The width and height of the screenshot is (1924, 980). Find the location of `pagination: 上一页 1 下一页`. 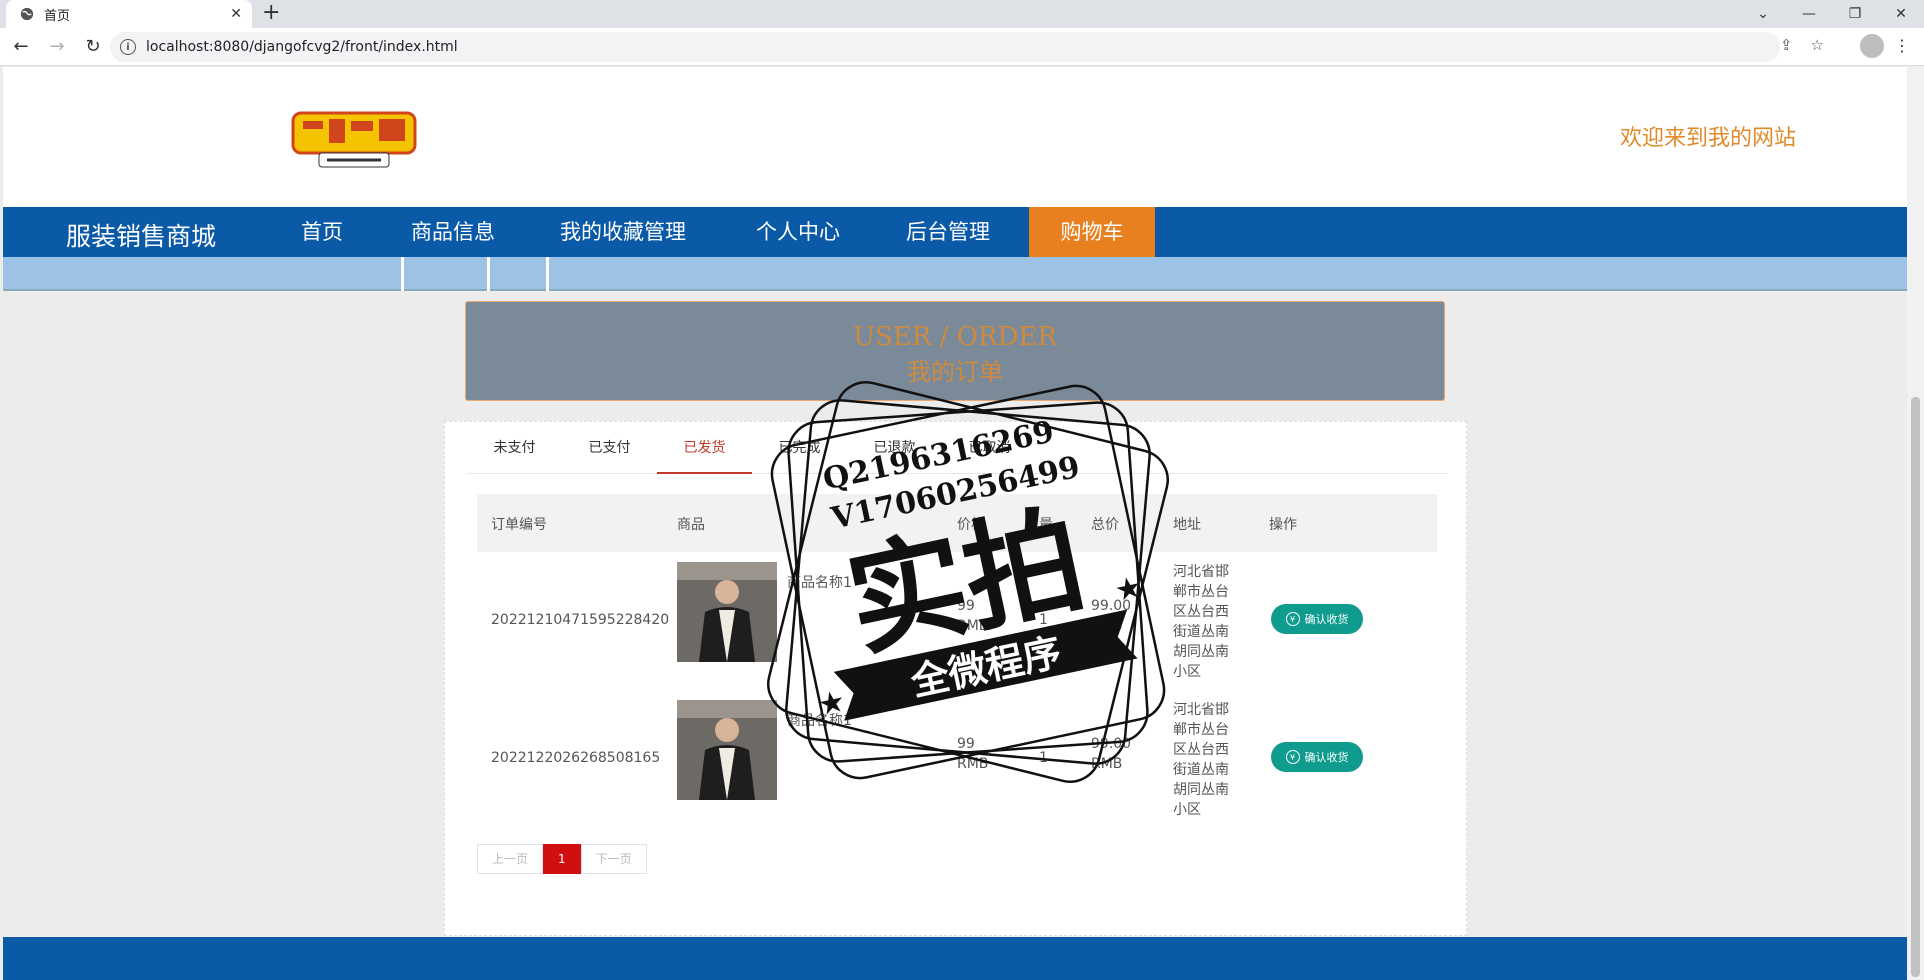

pagination: 上一页 1 下一页 is located at coordinates (562, 859).